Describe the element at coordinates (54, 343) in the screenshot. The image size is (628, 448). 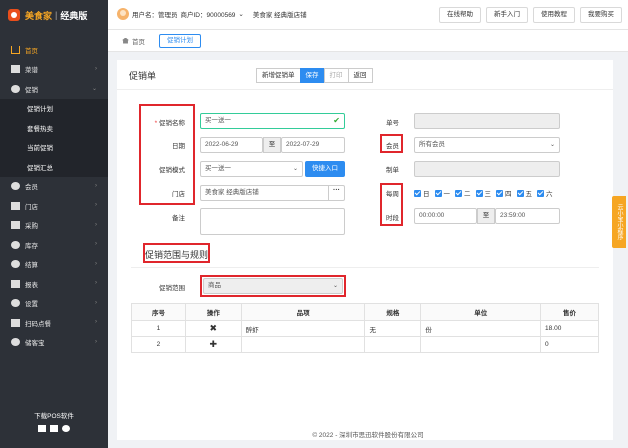
I see `sidebar-item-customer: 储客宝 ›` at that location.